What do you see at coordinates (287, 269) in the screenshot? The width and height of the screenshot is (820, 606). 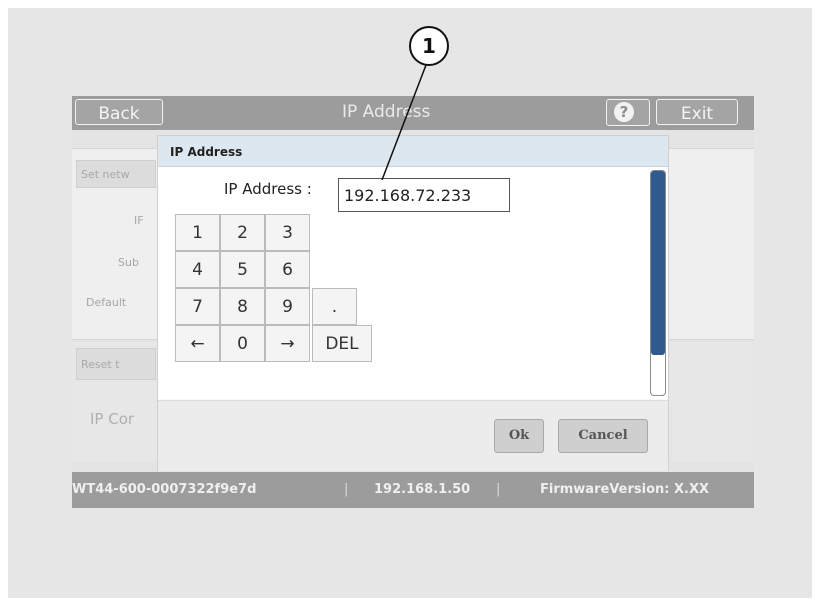 I see `key-6: 6` at bounding box center [287, 269].